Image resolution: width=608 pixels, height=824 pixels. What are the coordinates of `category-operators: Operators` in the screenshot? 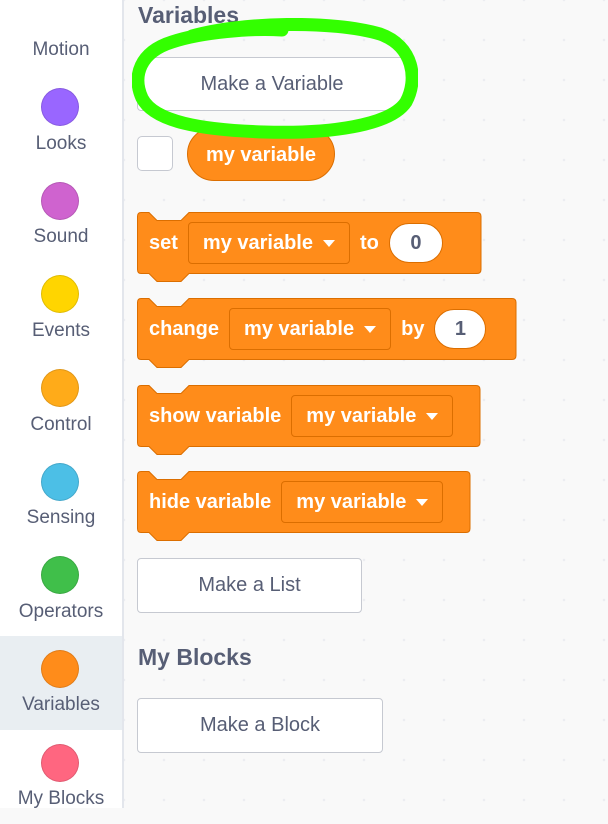 It's located at (61, 572).